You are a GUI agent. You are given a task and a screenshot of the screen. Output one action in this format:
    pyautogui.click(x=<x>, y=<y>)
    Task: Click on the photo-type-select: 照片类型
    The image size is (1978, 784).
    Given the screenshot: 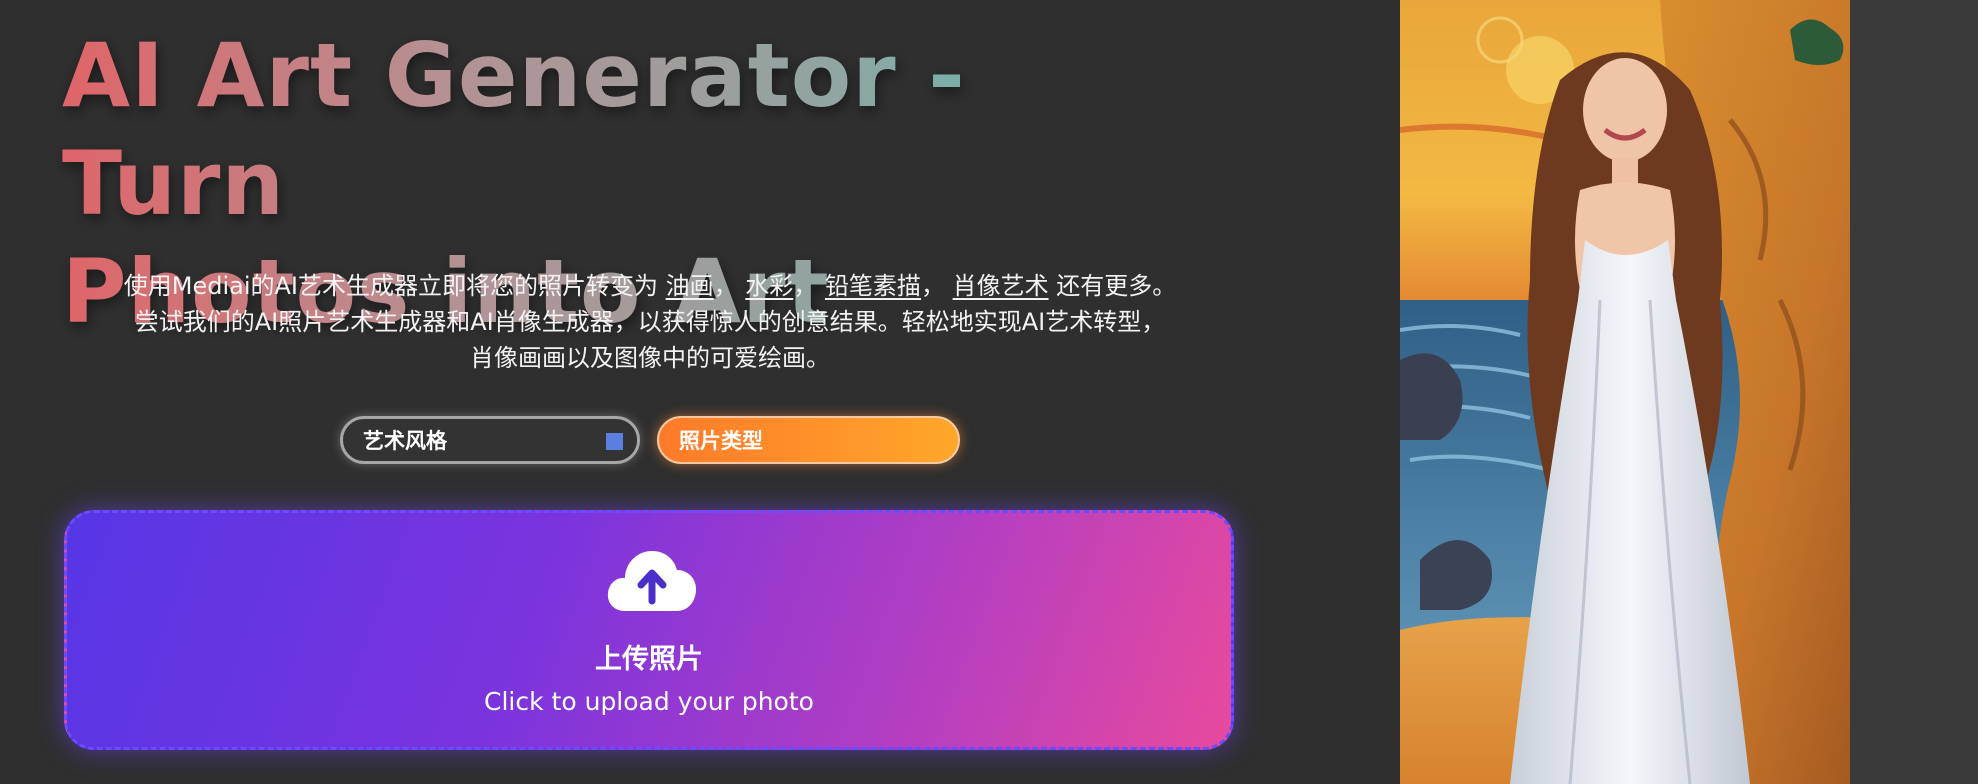 What is the action you would take?
    pyautogui.click(x=808, y=440)
    